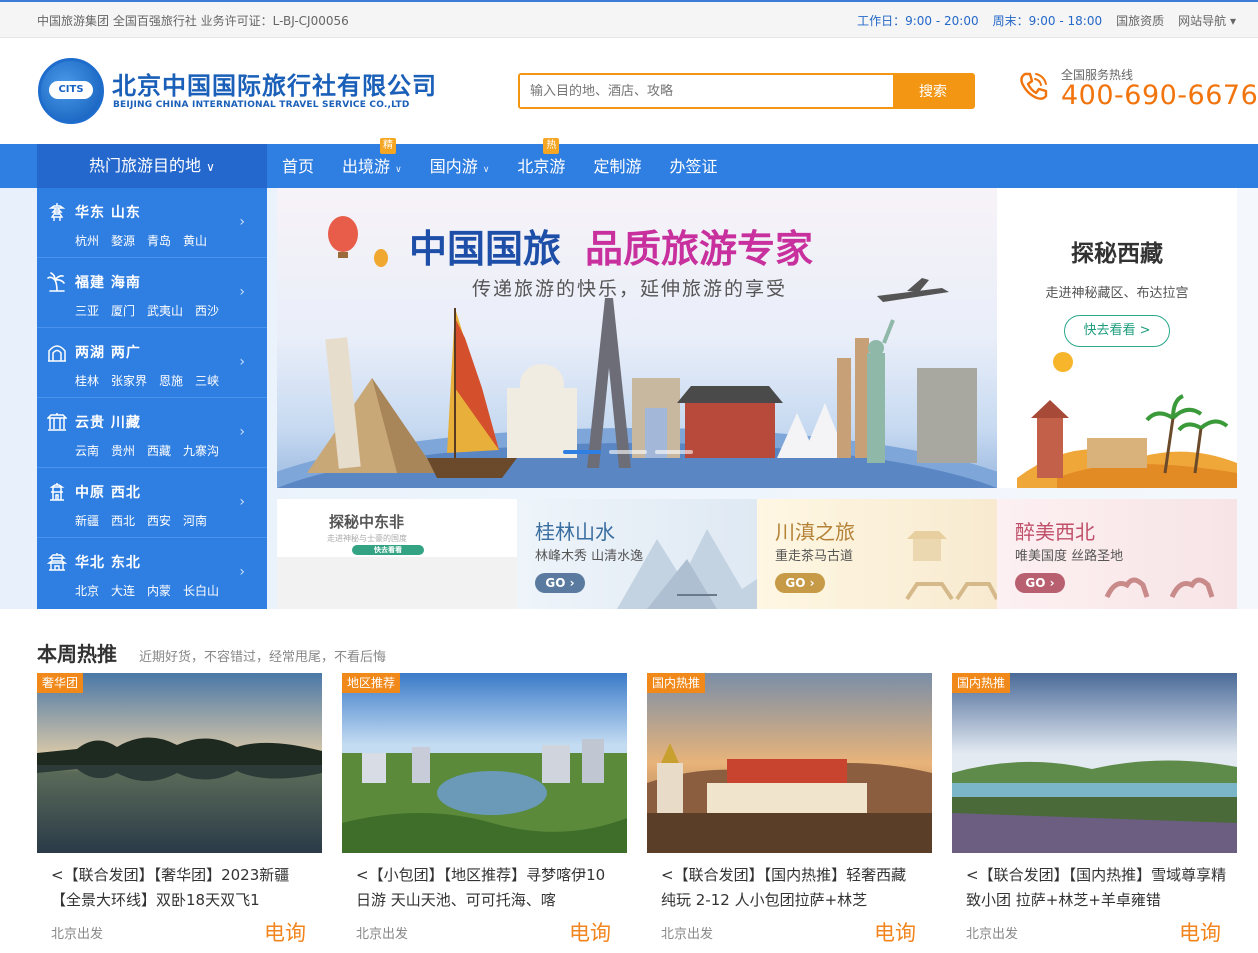 This screenshot has height=953, width=1258. Describe the element at coordinates (298, 168) in the screenshot. I see `nav-item-home: 首页` at that location.